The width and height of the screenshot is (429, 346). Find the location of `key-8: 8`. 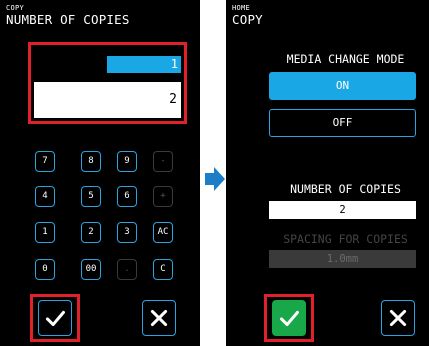

key-8: 8 is located at coordinates (91, 161).